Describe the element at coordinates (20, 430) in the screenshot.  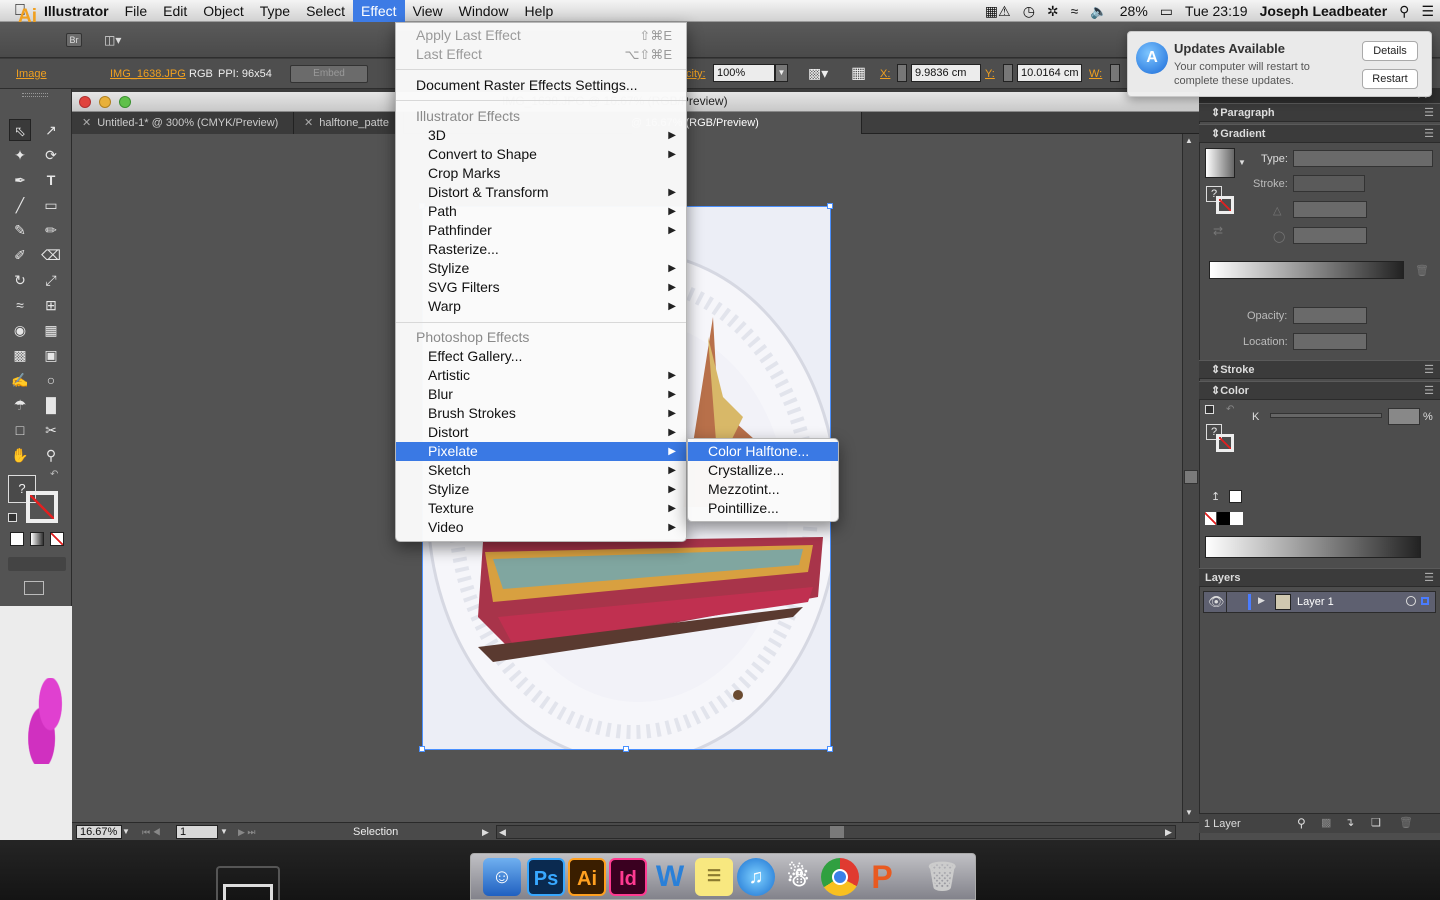
I see `artboard-tool-icon: □` at that location.